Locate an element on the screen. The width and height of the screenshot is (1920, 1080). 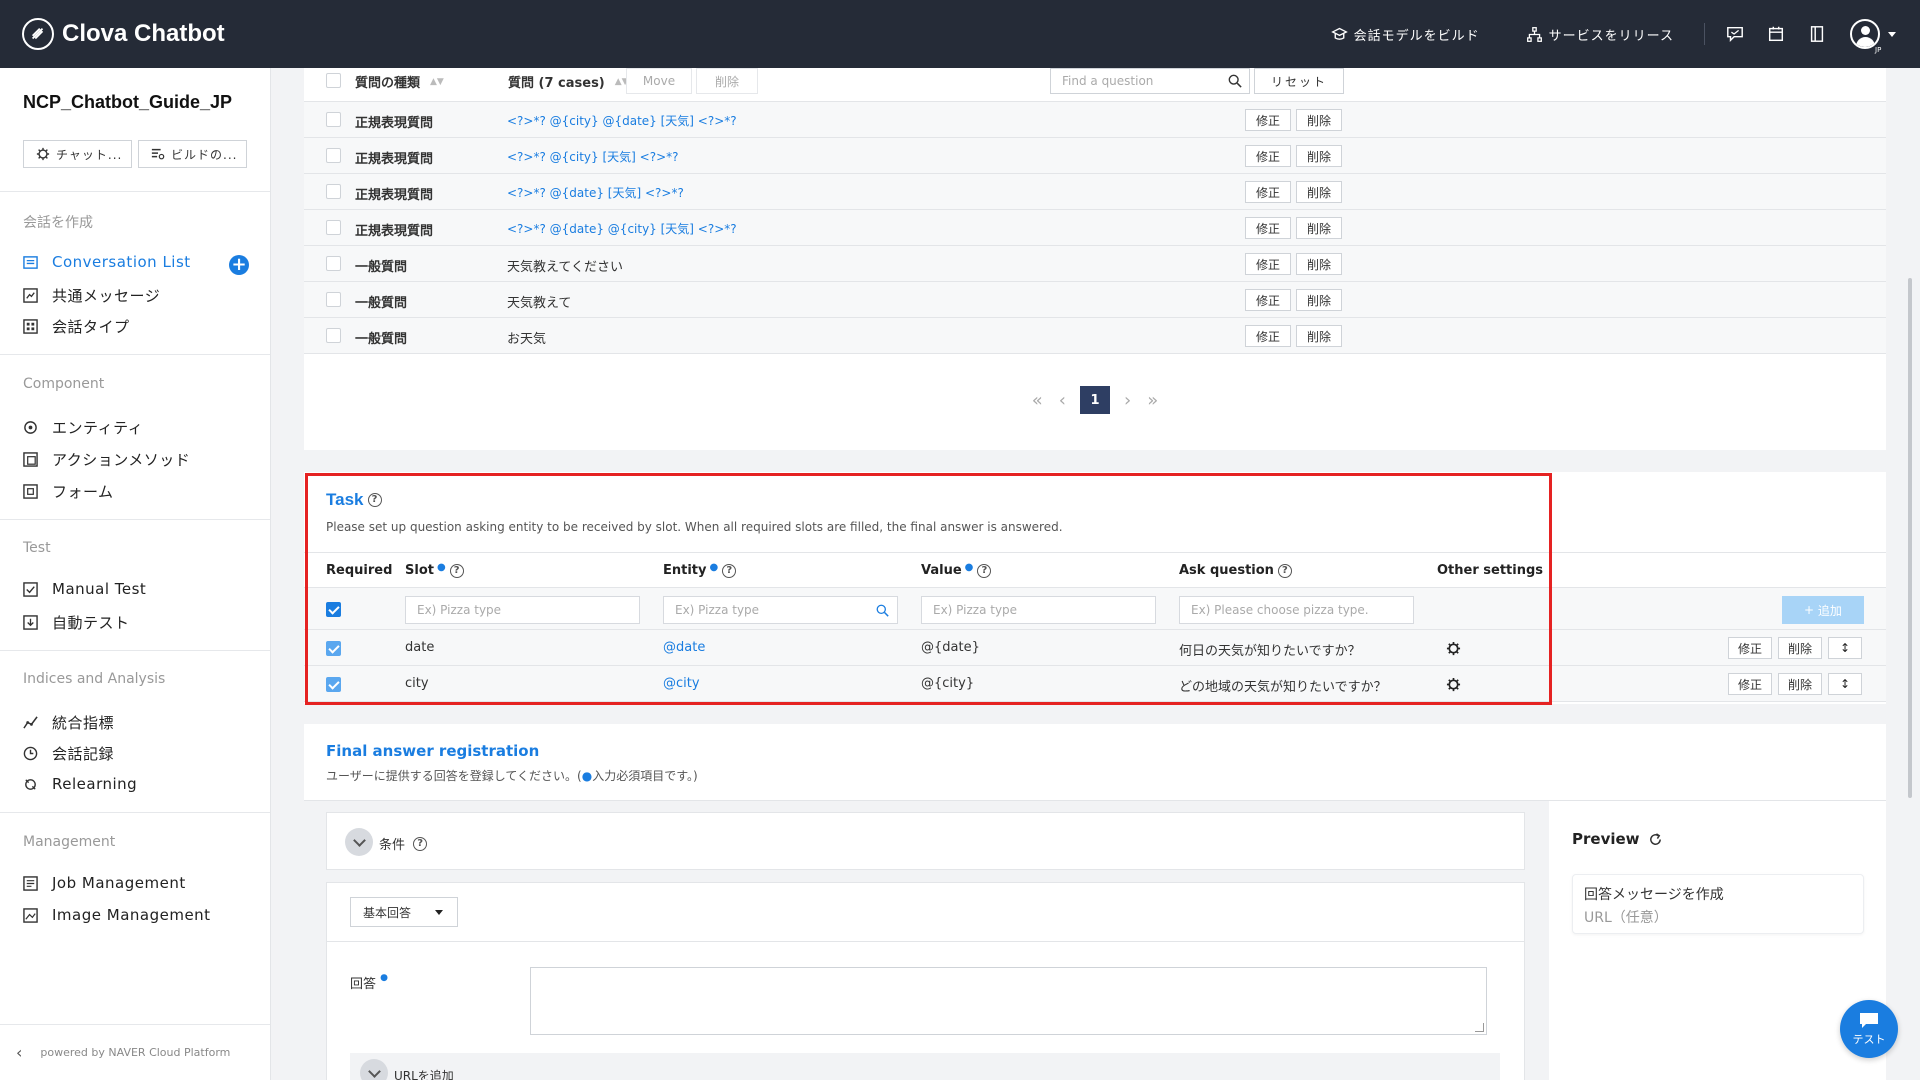
question-text: 天気教えてください is located at coordinates (565, 265).